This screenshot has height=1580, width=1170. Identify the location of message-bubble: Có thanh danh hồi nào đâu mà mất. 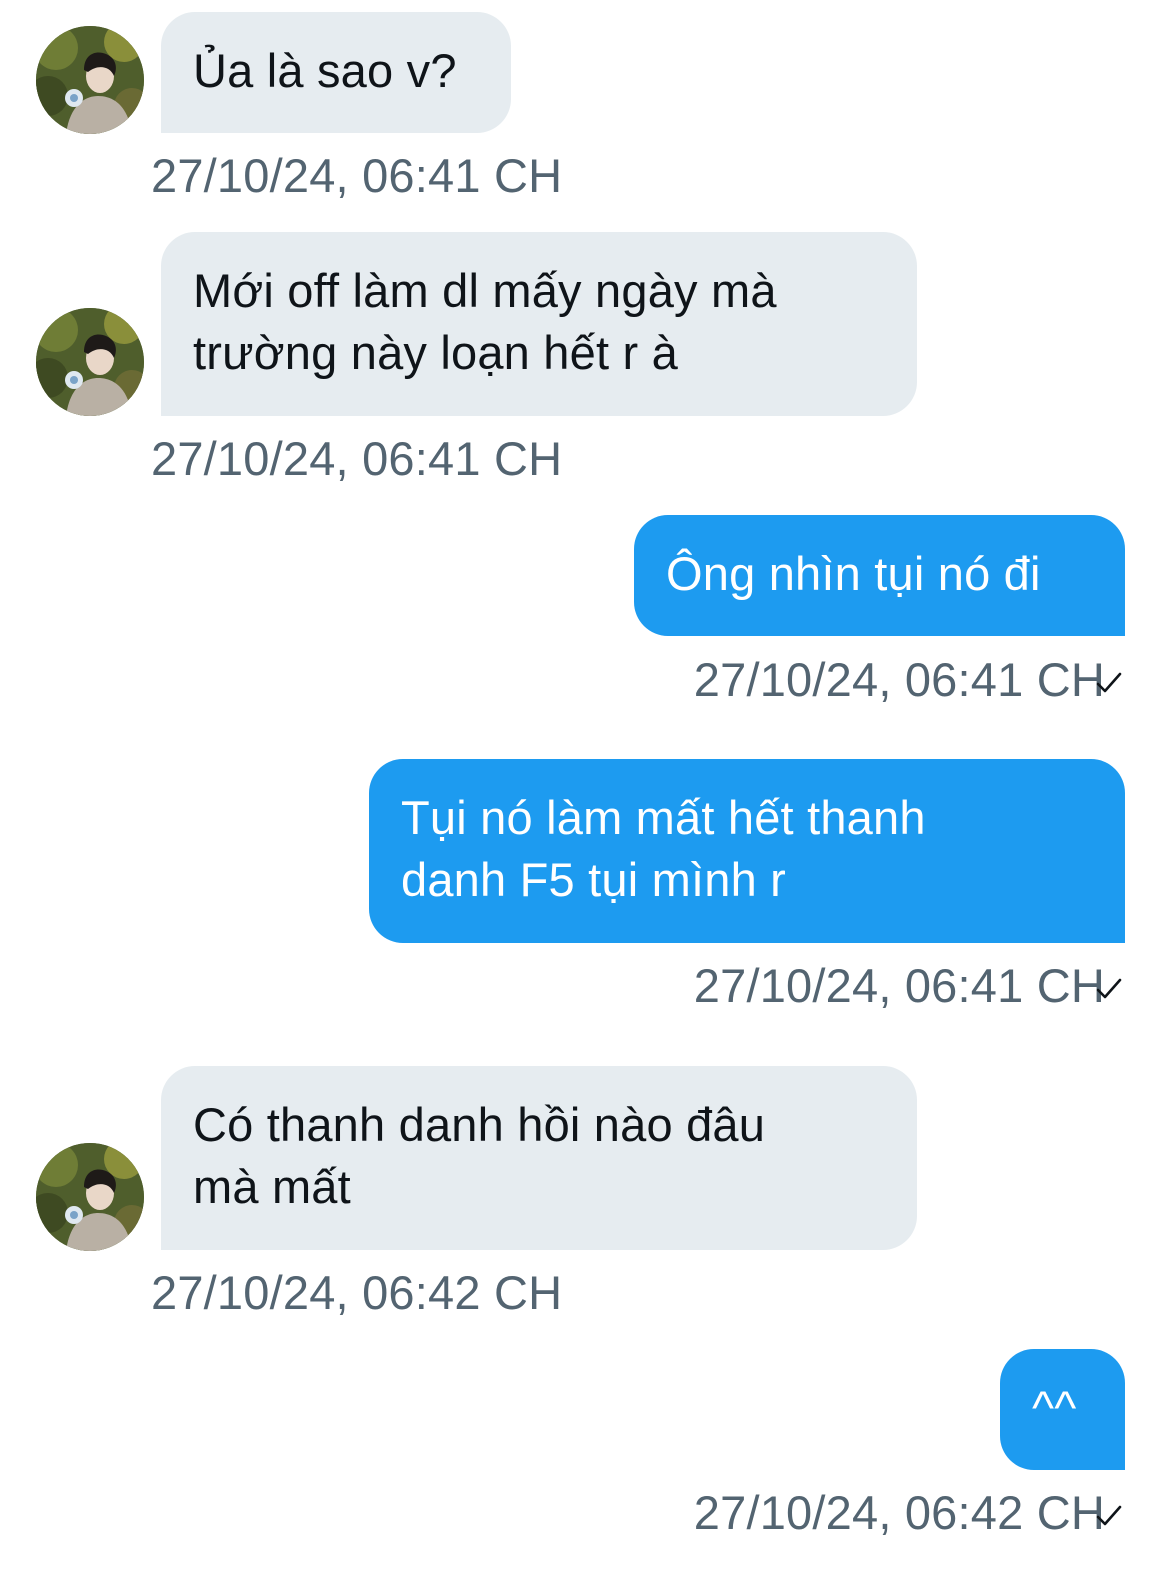
(539, 1158).